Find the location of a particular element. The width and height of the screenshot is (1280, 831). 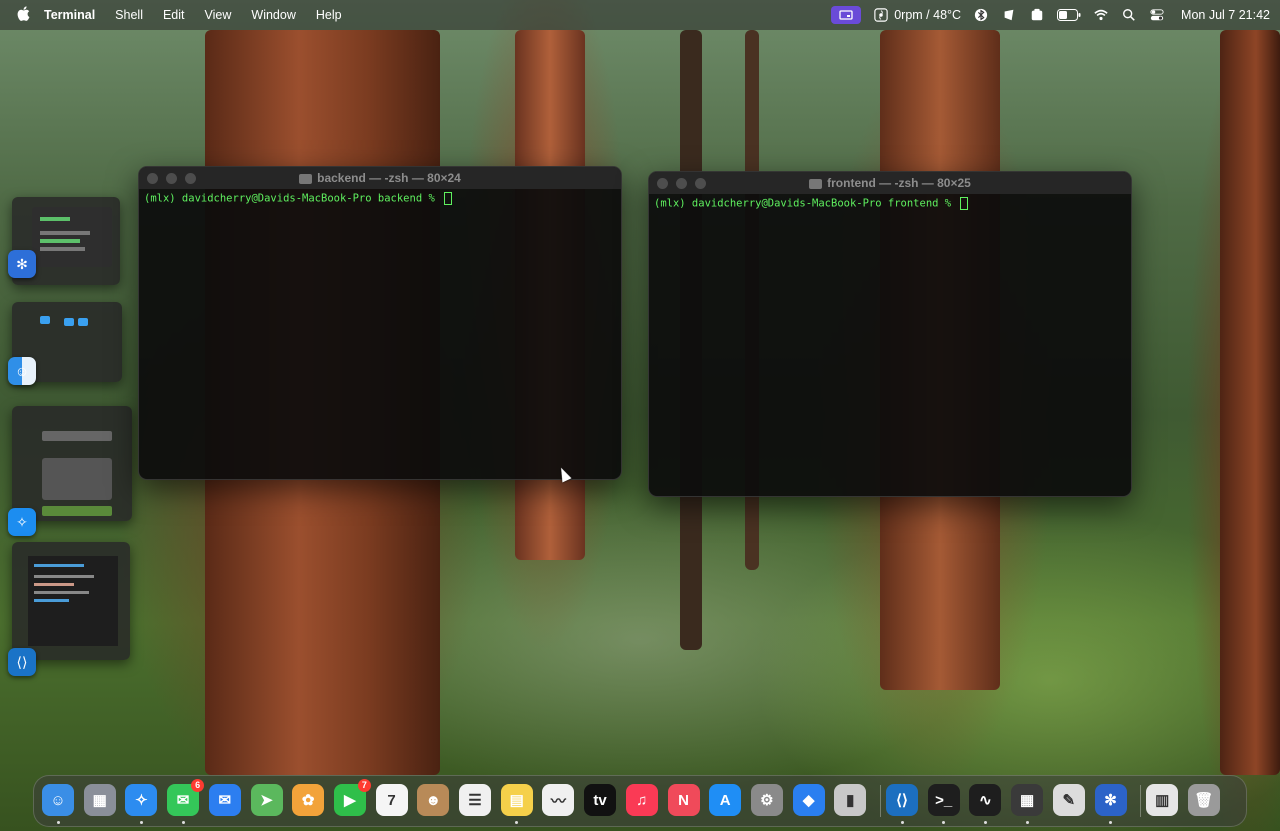

dock-icon-glyph: 🗑 is located at coordinates (1204, 800).